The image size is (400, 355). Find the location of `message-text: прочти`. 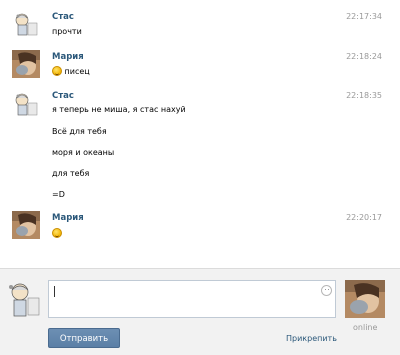

message-text: прочти is located at coordinates (67, 31).